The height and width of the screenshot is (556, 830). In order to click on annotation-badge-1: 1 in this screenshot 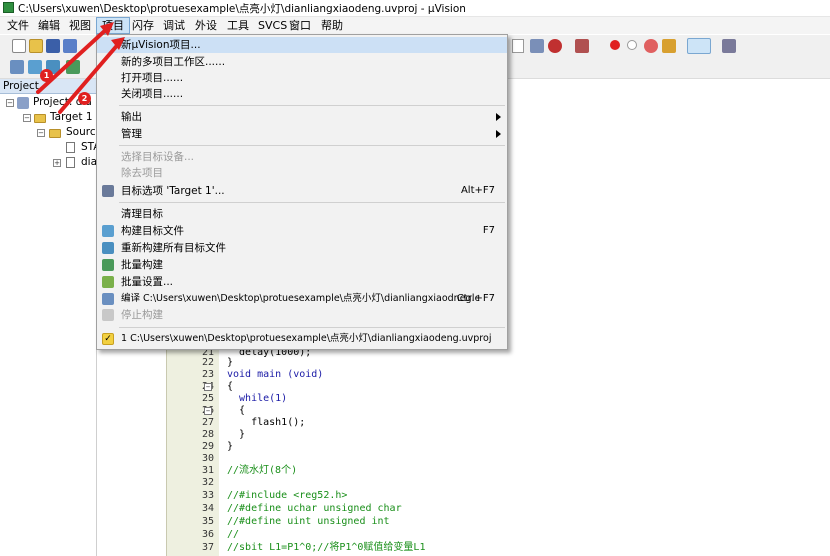, I will do `click(46, 75)`.